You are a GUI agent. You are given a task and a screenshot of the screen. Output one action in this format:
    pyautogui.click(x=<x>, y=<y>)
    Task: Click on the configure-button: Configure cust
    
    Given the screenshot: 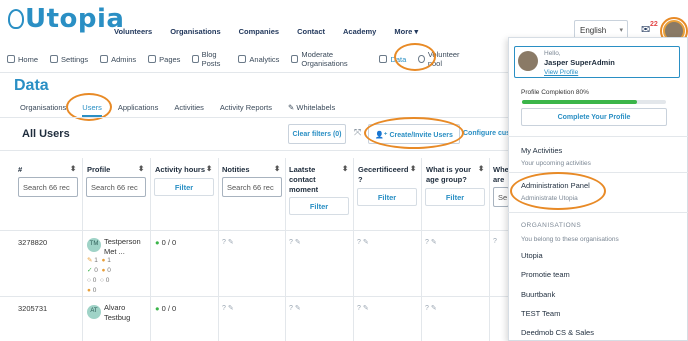 What is the action you would take?
    pyautogui.click(x=487, y=133)
    